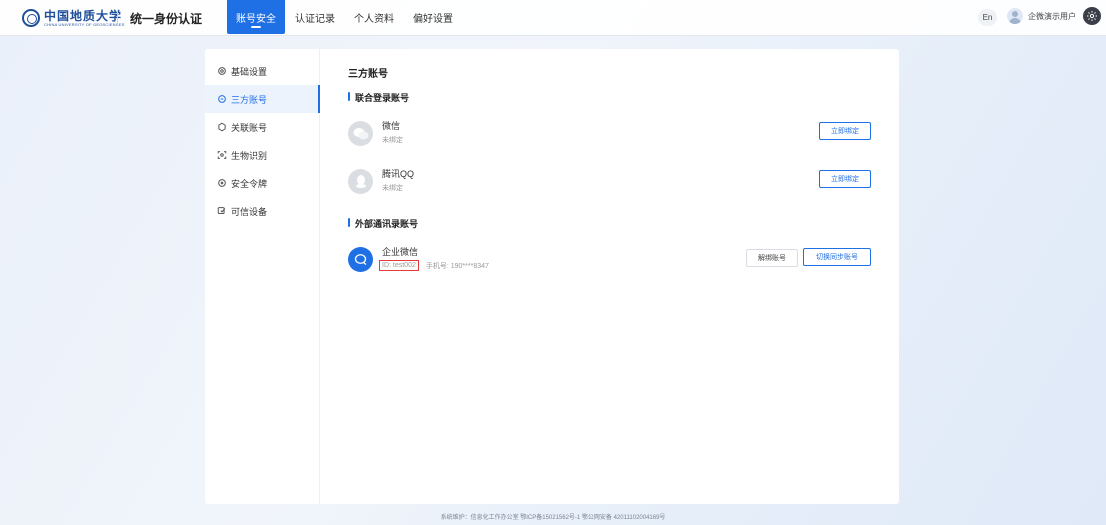  Describe the element at coordinates (249, 183) in the screenshot. I see `sidebar-item-label: 安全令牌` at that location.